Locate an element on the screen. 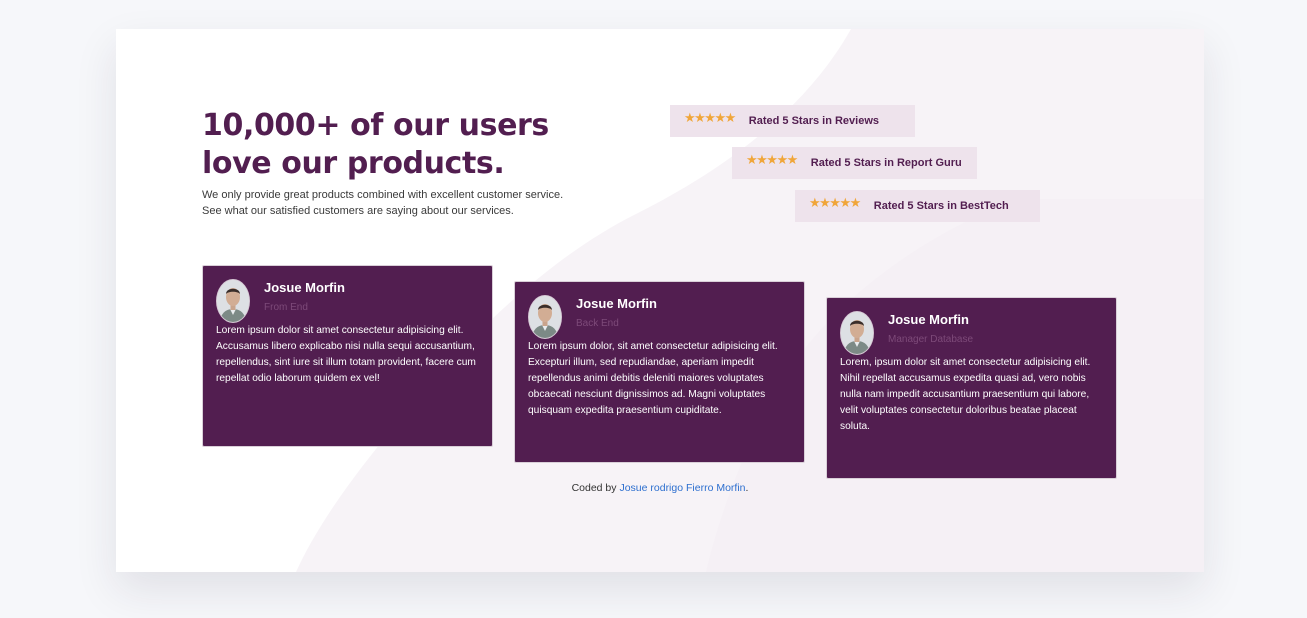 Image resolution: width=1307 pixels, height=618 pixels. rating-badge-reviews: ★★★★★ Rated 5 Stars in Reviews is located at coordinates (792, 121).